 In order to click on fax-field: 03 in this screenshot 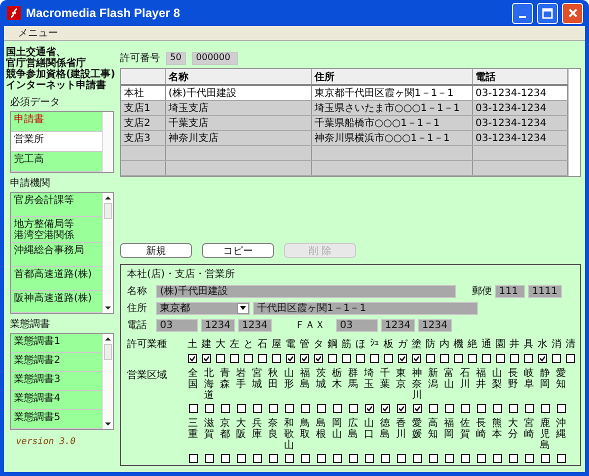, I will do `click(357, 325)`.